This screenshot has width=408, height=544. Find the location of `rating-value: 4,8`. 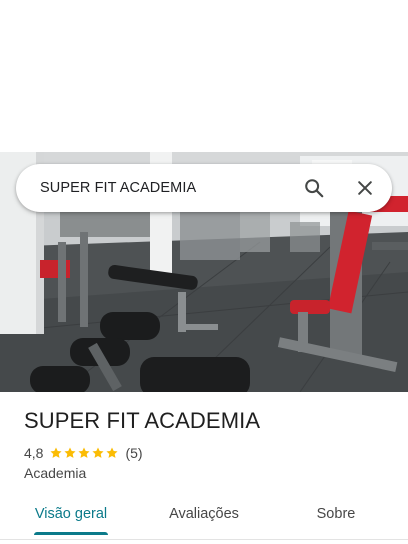

rating-value: 4,8 is located at coordinates (34, 453).